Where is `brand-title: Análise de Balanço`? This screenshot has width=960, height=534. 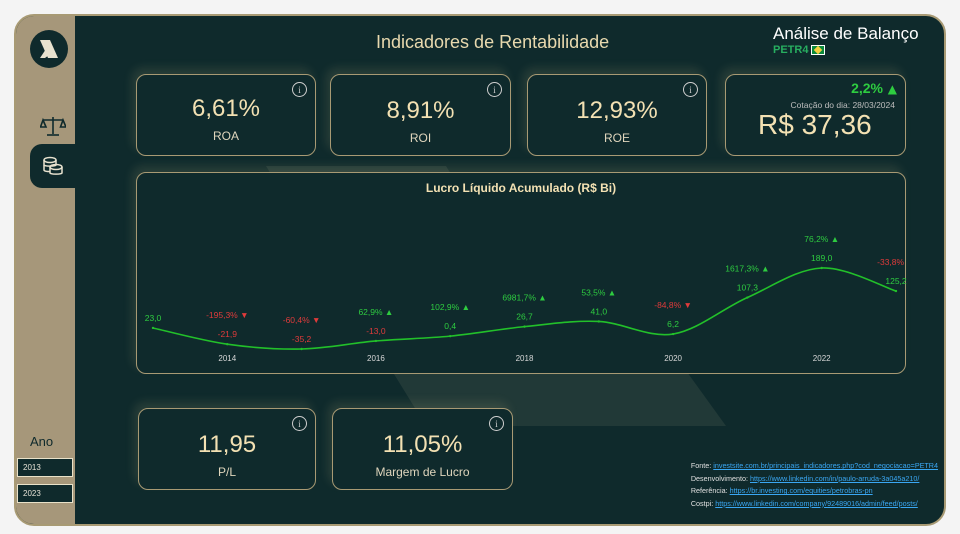 brand-title: Análise de Balanço is located at coordinates (846, 33).